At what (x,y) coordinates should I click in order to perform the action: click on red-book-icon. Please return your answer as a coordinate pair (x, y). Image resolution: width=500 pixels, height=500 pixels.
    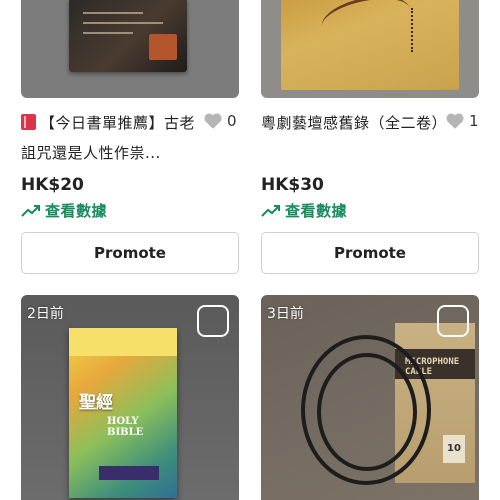
    Looking at the image, I should click on (28, 122).